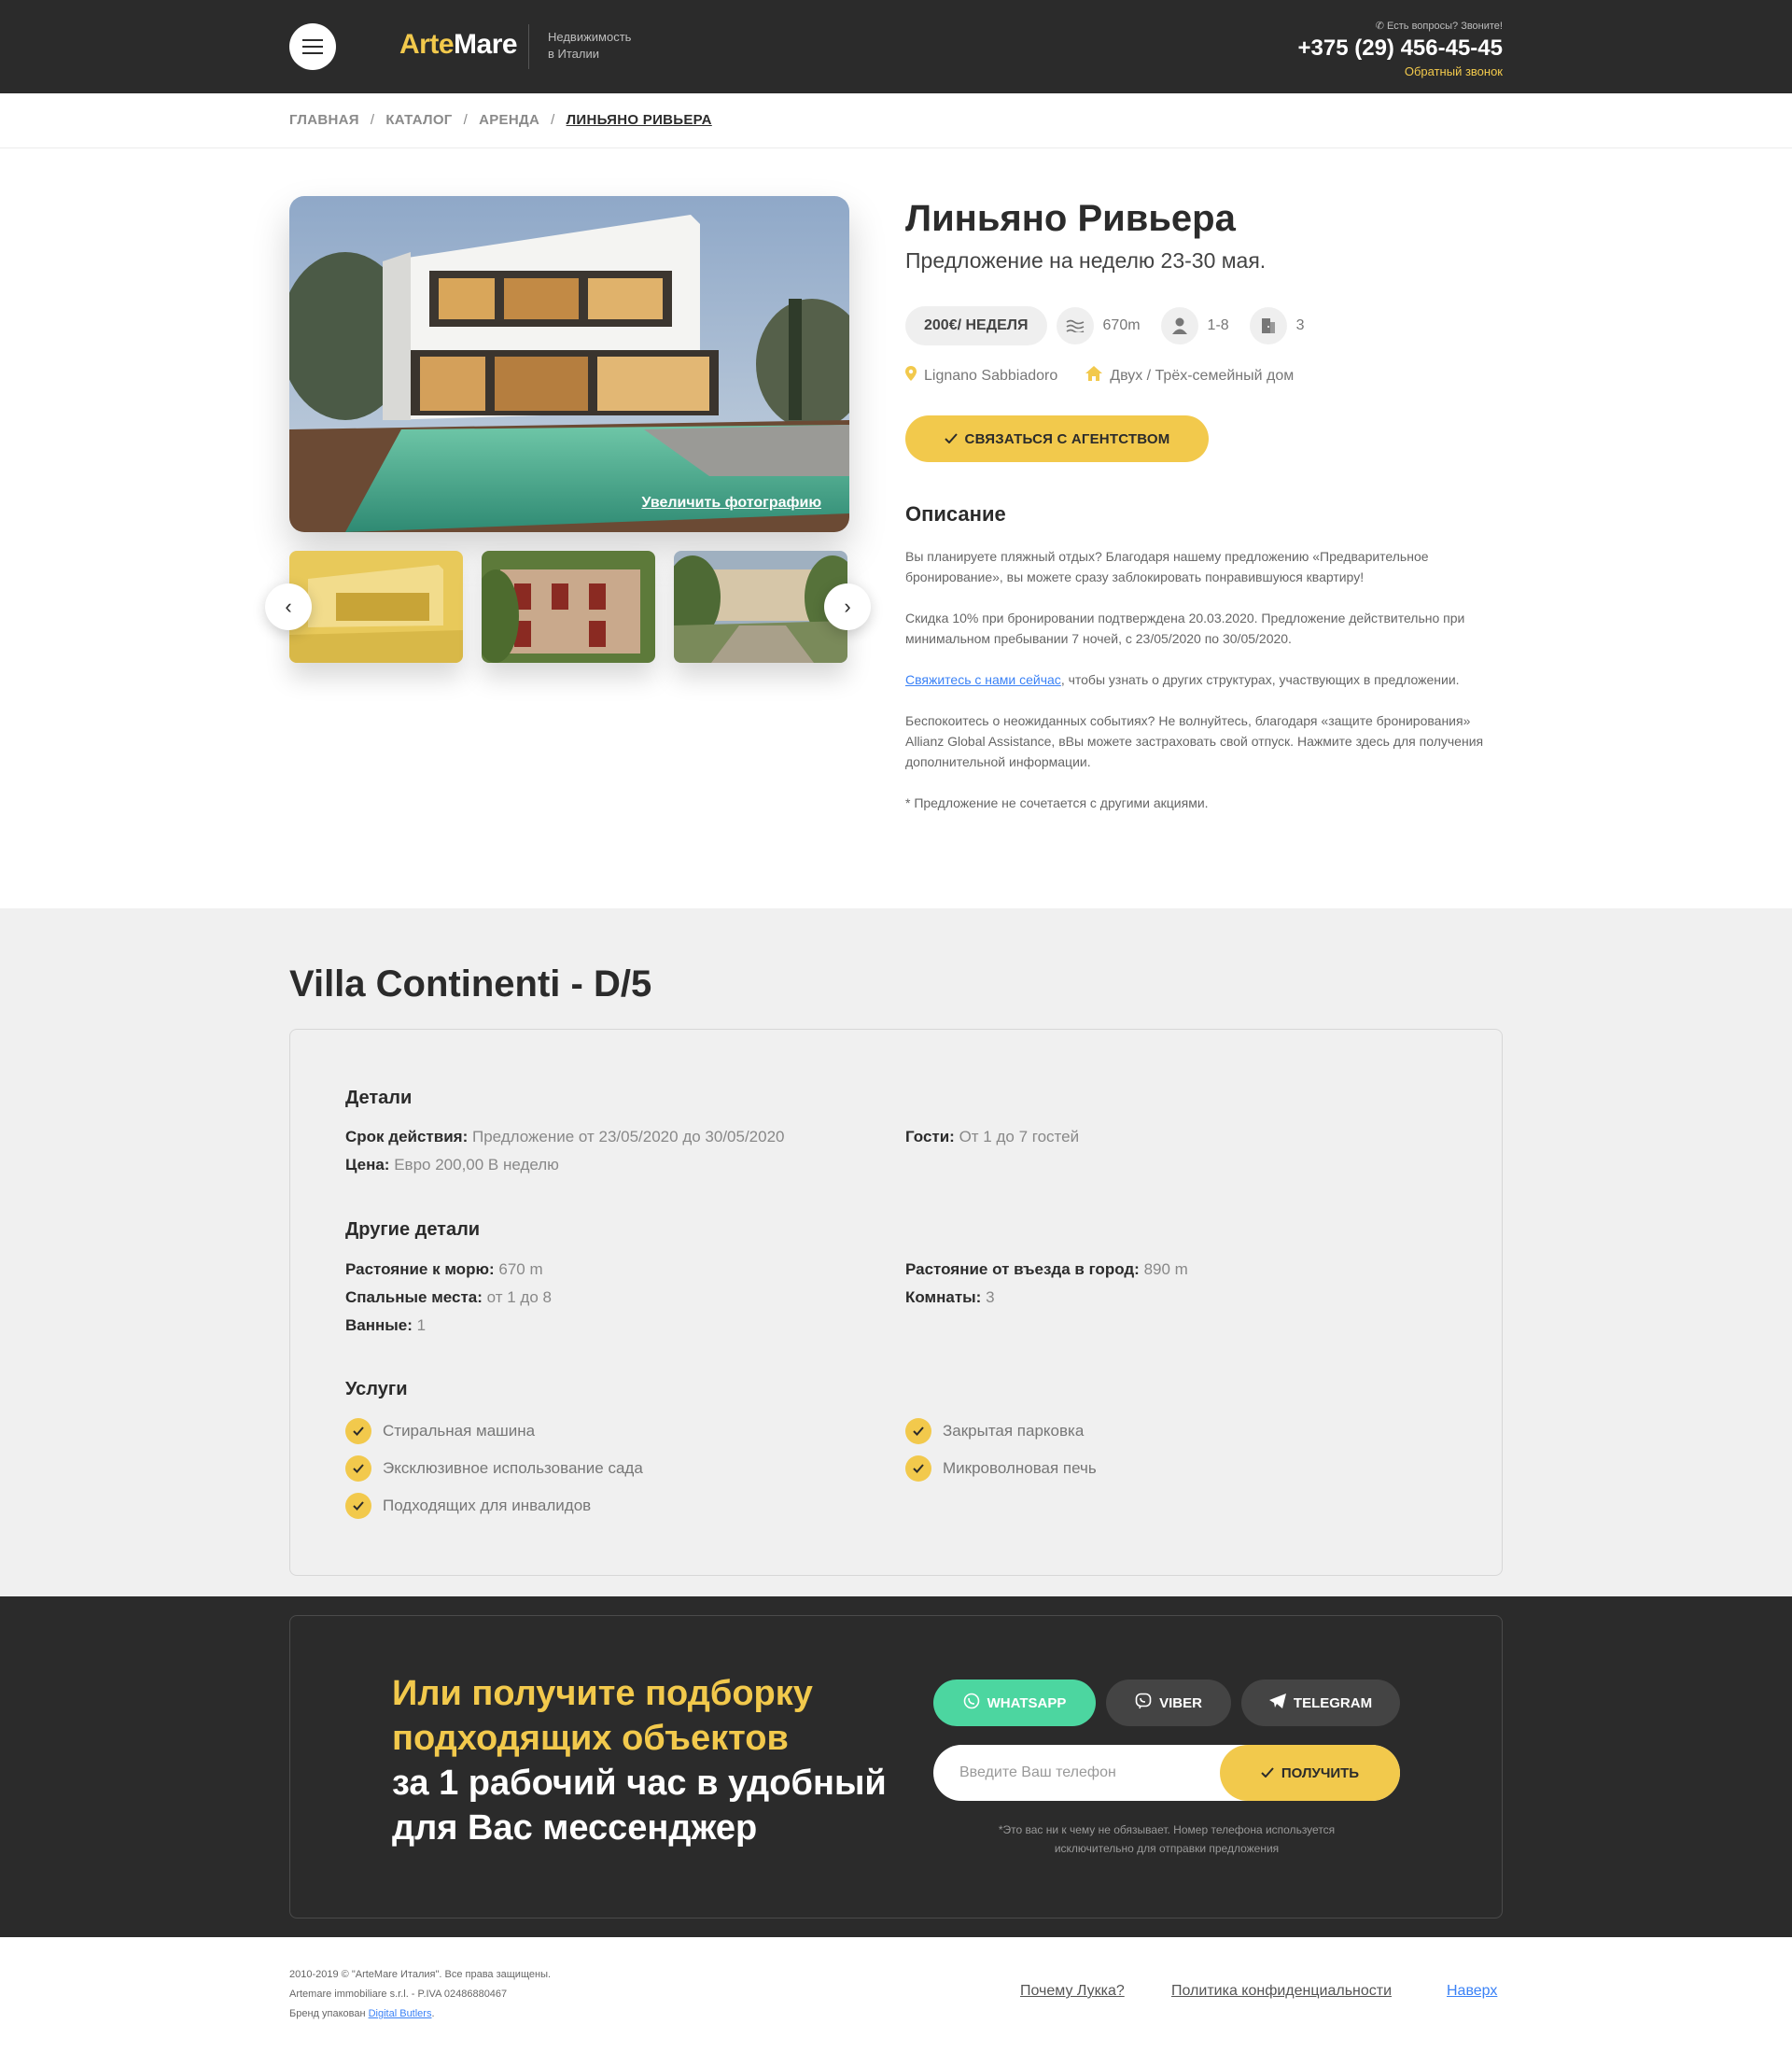 The height and width of the screenshot is (2052, 1792). I want to click on menu-button, so click(312, 47).